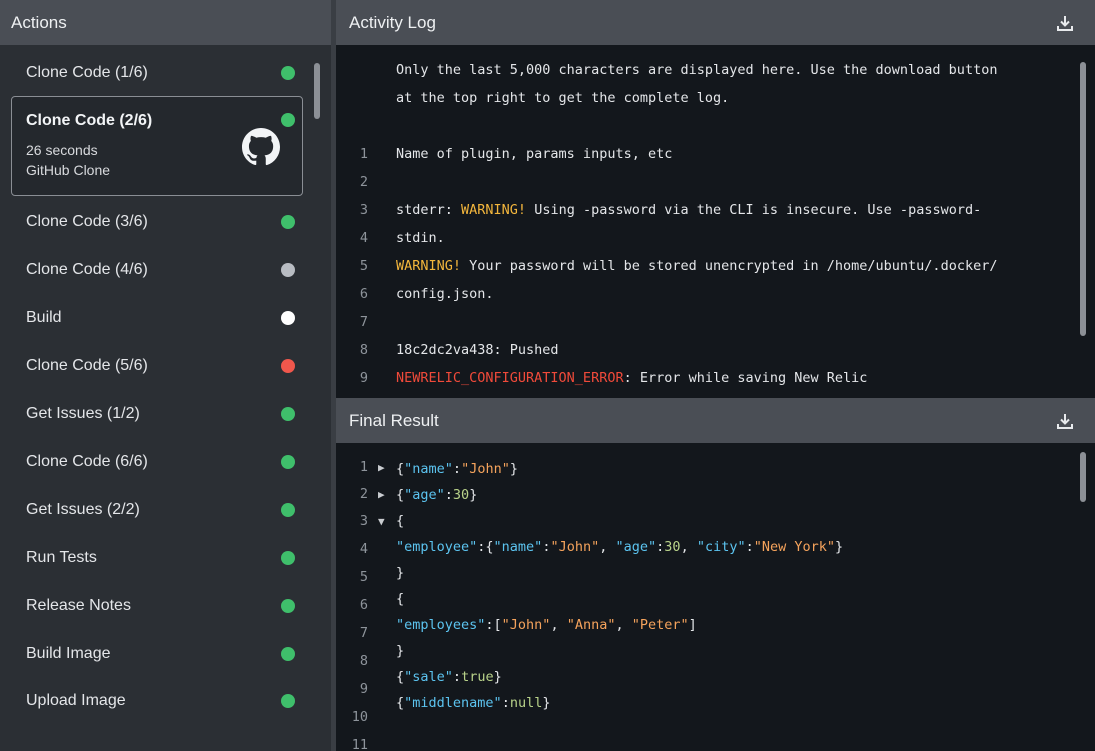  Describe the element at coordinates (359, 744) in the screenshot. I see `line-number: 11` at that location.